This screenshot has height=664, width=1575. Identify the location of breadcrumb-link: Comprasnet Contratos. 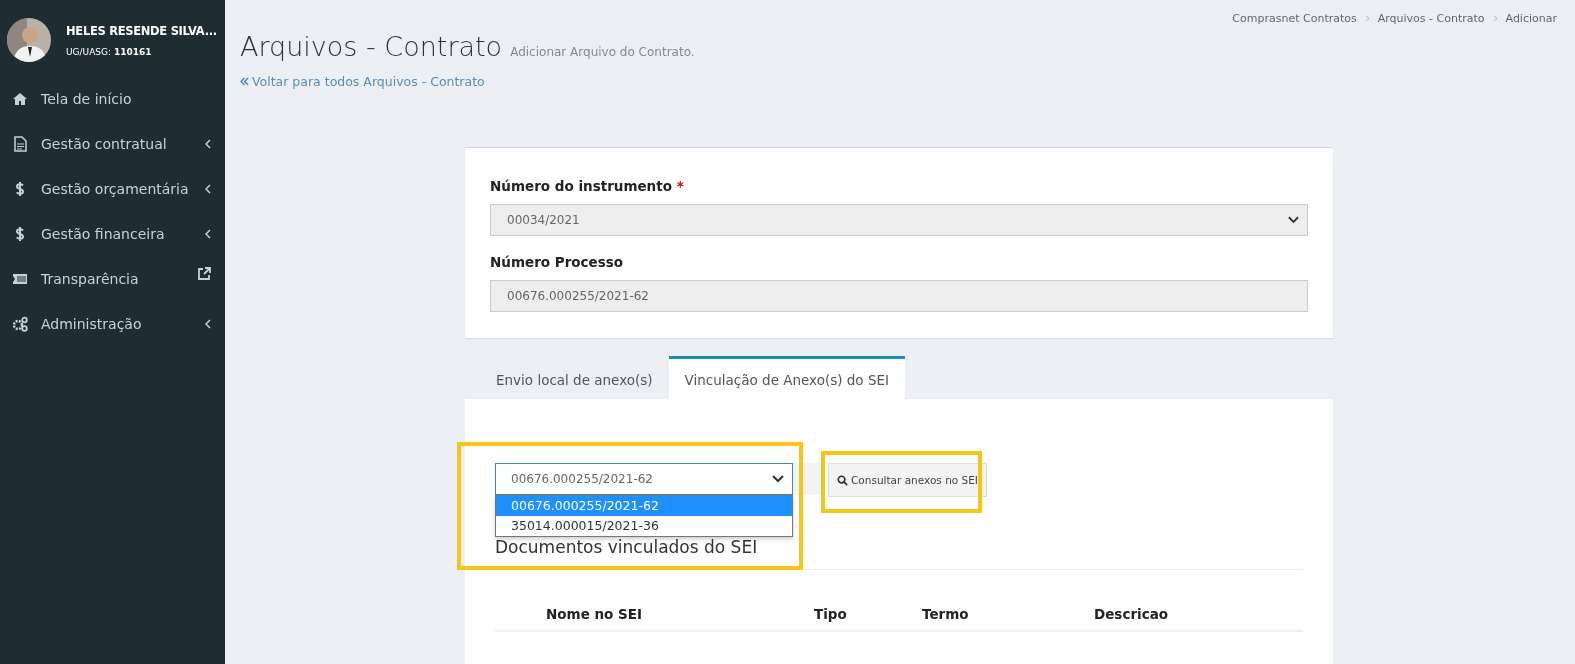
(1294, 18).